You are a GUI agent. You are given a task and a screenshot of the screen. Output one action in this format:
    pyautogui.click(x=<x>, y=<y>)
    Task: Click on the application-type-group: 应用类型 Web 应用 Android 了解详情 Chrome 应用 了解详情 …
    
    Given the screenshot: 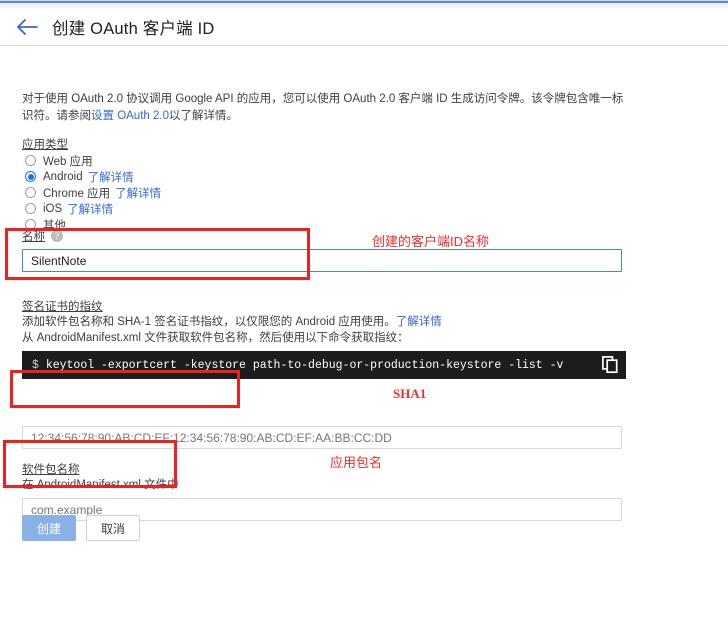 What is the action you would take?
    pyautogui.click(x=222, y=184)
    